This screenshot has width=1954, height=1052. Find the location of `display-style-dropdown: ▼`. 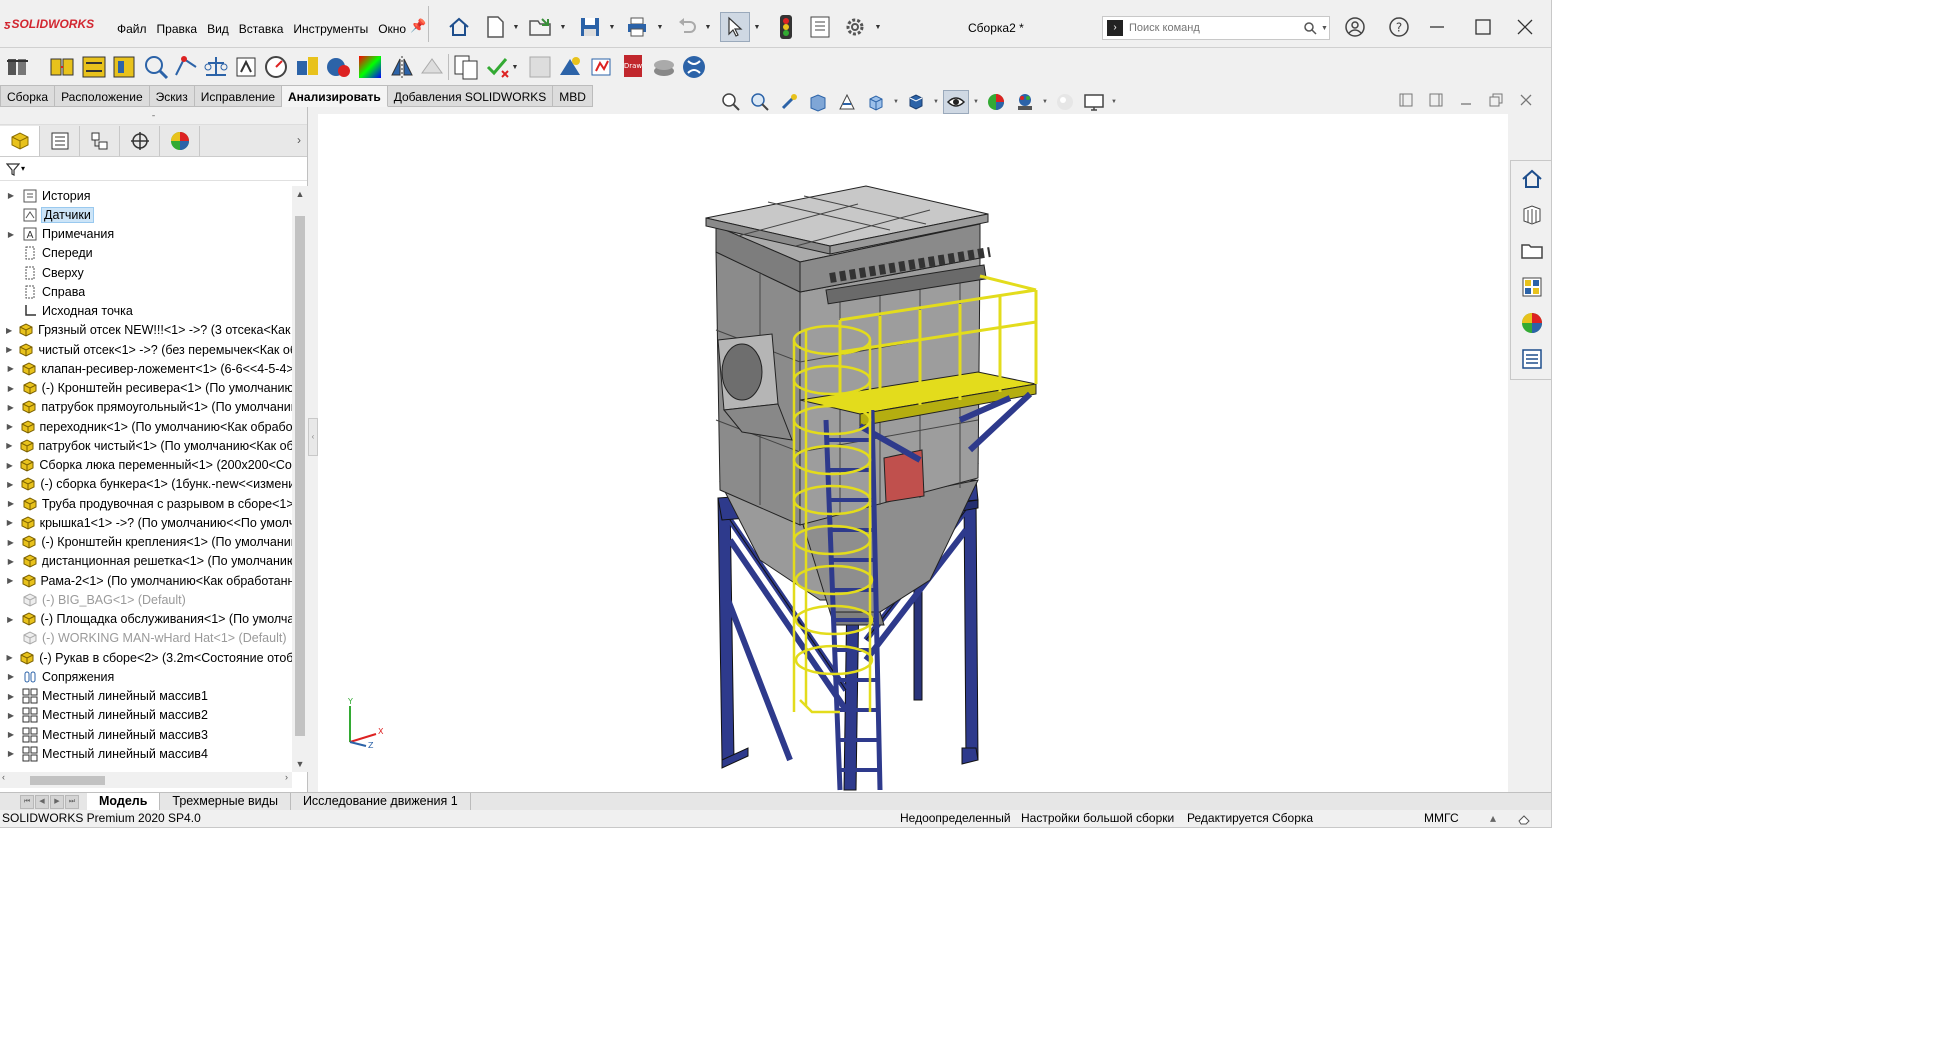

display-style-dropdown: ▼ is located at coordinates (936, 102).